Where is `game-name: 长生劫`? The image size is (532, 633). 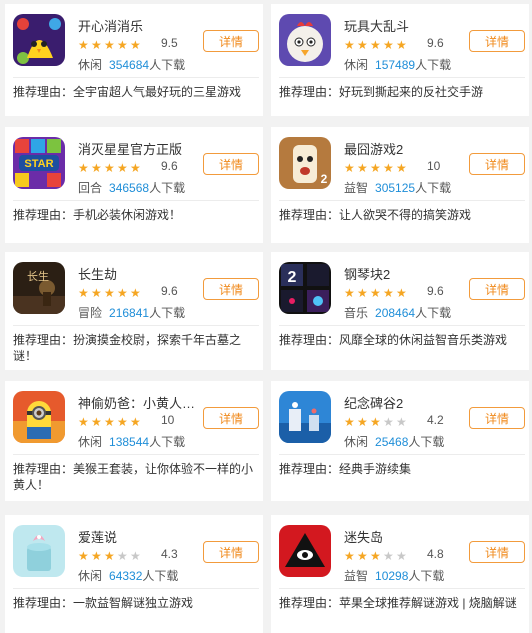 game-name: 长生劫 is located at coordinates (97, 273).